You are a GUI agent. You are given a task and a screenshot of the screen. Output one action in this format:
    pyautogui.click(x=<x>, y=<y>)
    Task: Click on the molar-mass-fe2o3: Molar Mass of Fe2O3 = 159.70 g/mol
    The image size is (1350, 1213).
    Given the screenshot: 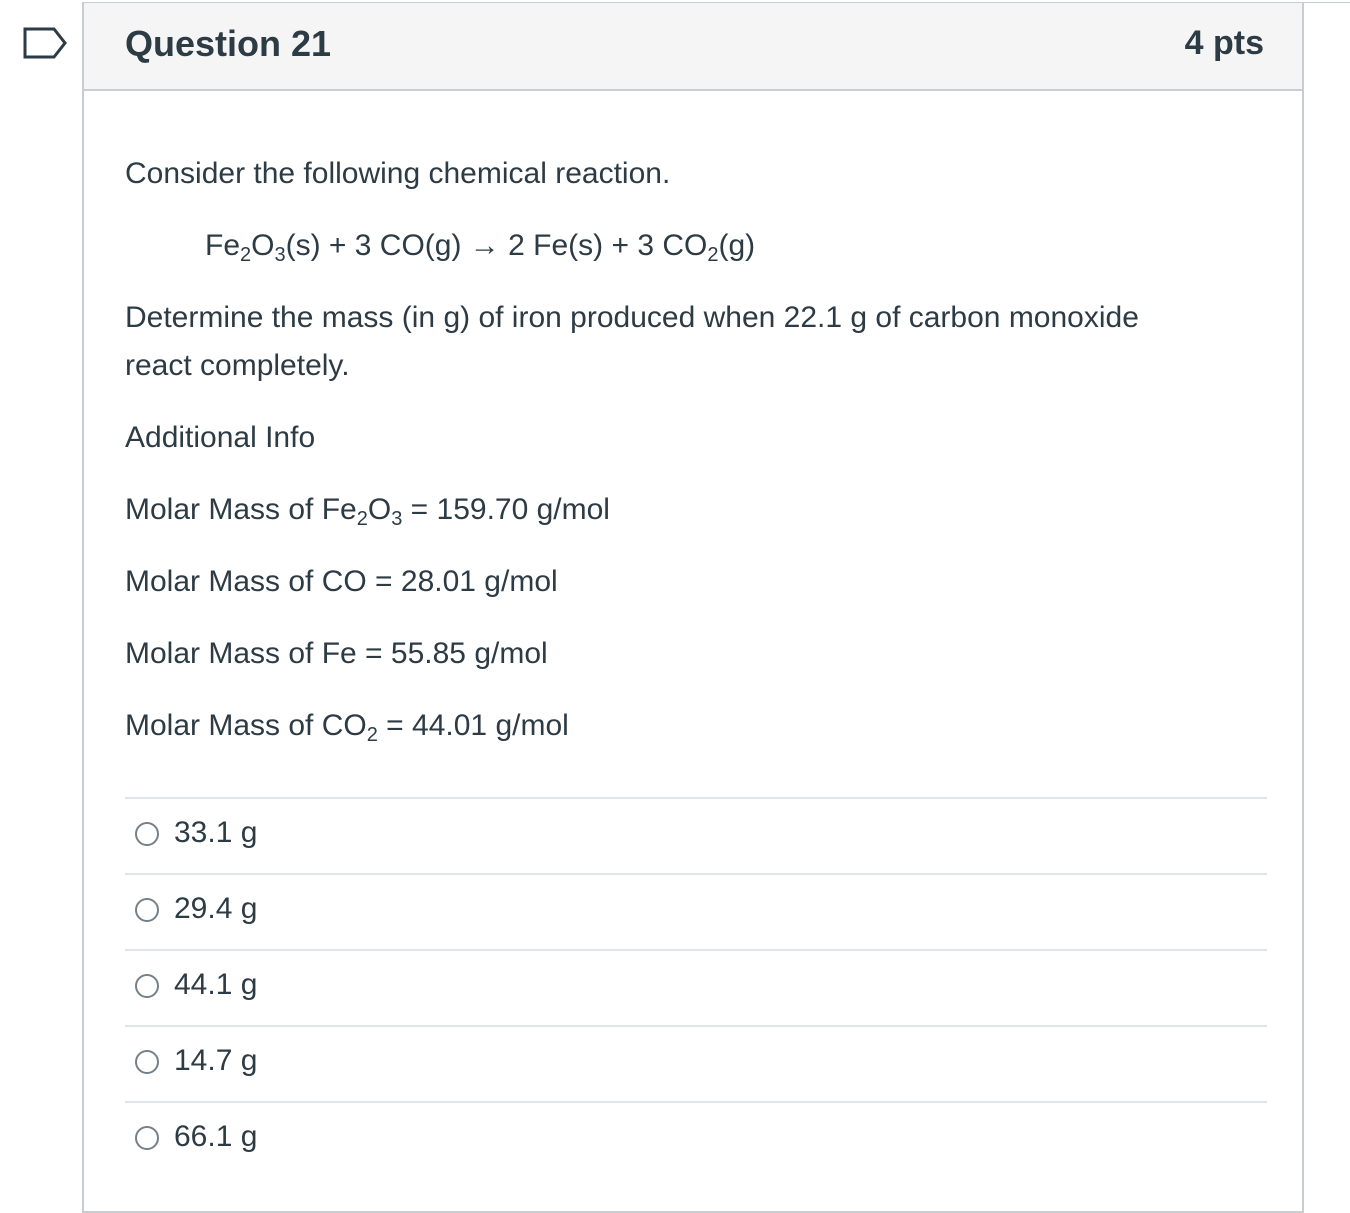 What is the action you would take?
    pyautogui.click(x=367, y=510)
    